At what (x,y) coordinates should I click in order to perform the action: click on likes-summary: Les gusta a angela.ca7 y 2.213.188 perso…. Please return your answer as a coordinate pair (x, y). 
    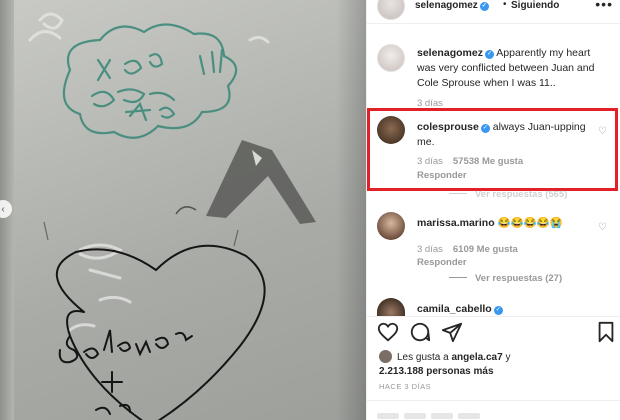
    Looking at the image, I should click on (494, 364).